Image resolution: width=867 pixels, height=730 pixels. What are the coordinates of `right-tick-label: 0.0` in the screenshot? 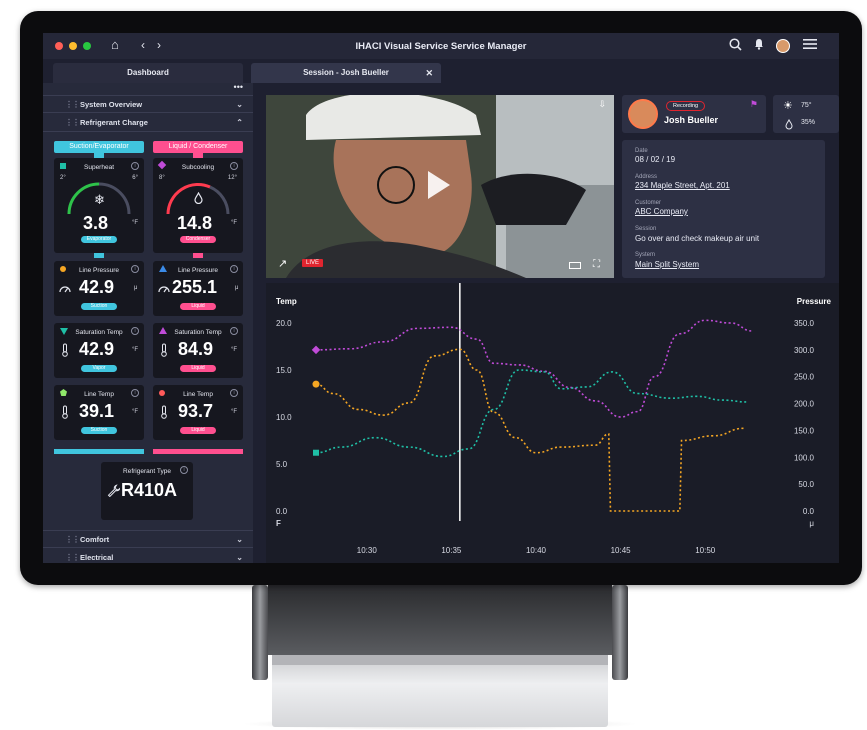 It's located at (809, 511).